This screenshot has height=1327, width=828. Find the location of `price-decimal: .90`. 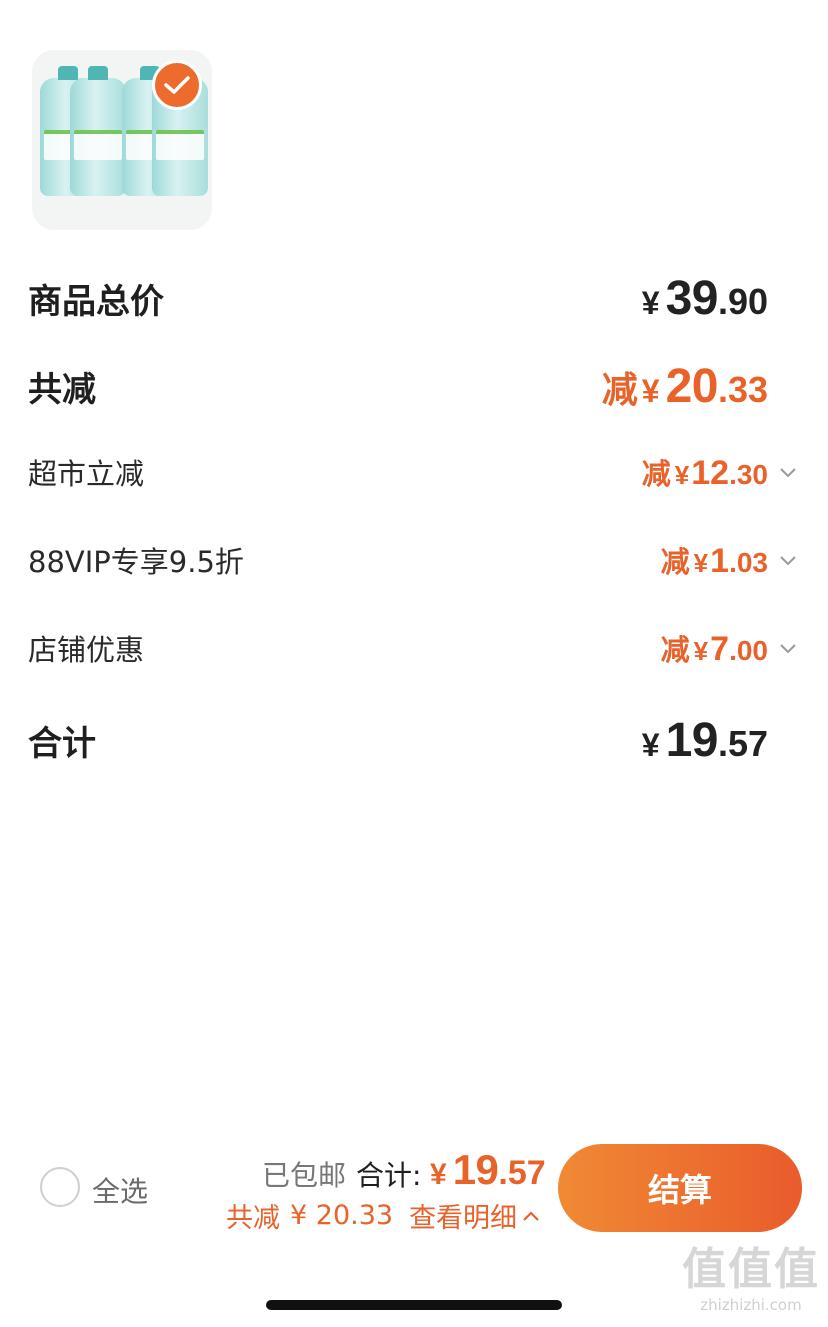

price-decimal: .90 is located at coordinates (742, 301).